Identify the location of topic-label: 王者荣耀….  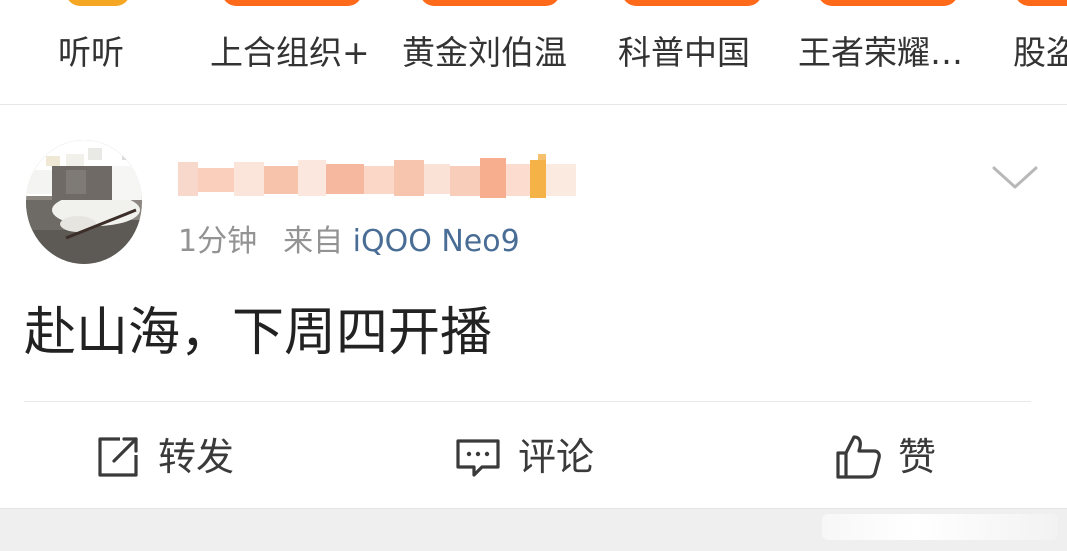
(880, 52).